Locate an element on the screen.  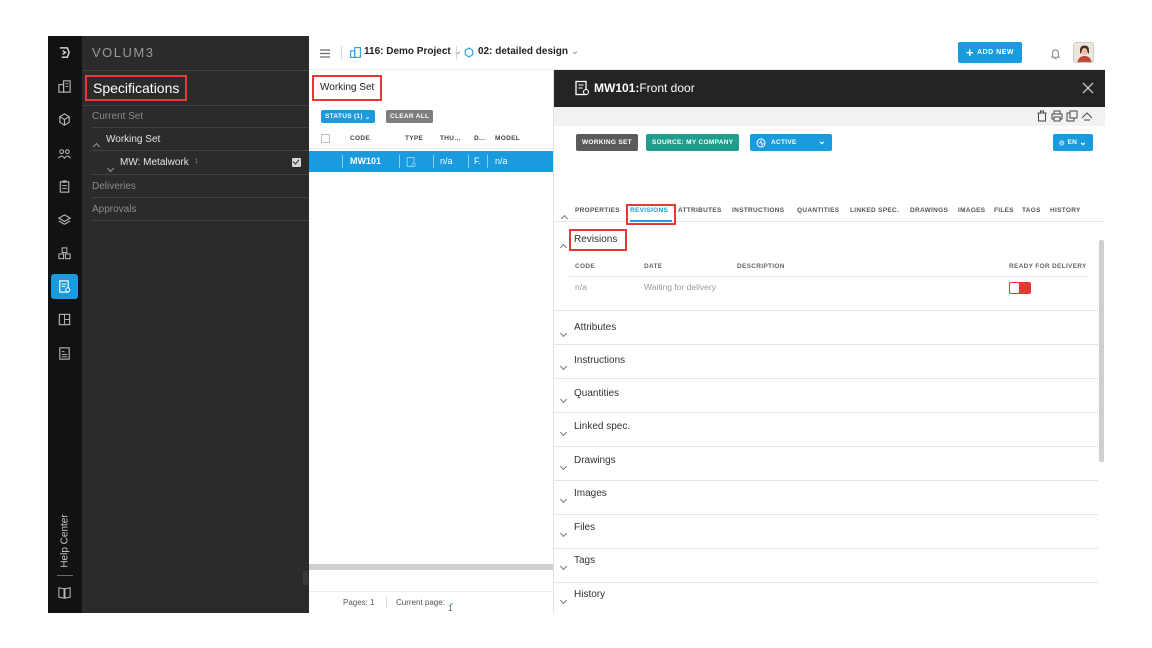
section-title: Files is located at coordinates (585, 527).